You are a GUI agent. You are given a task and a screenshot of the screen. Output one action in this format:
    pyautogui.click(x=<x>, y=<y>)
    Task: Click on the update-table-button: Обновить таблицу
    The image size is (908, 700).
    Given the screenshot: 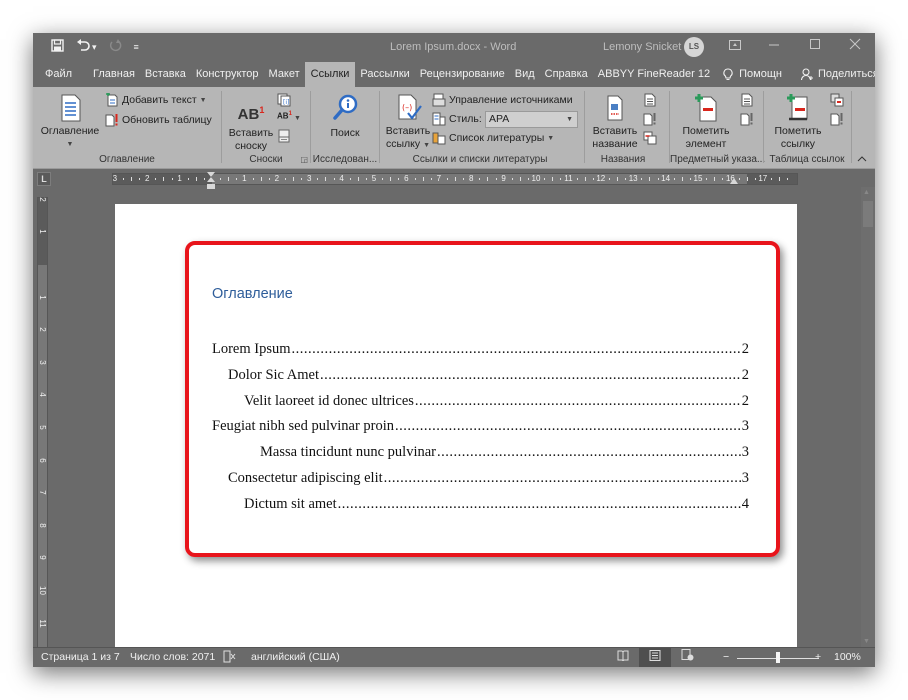 What is the action you would take?
    pyautogui.click(x=158, y=120)
    